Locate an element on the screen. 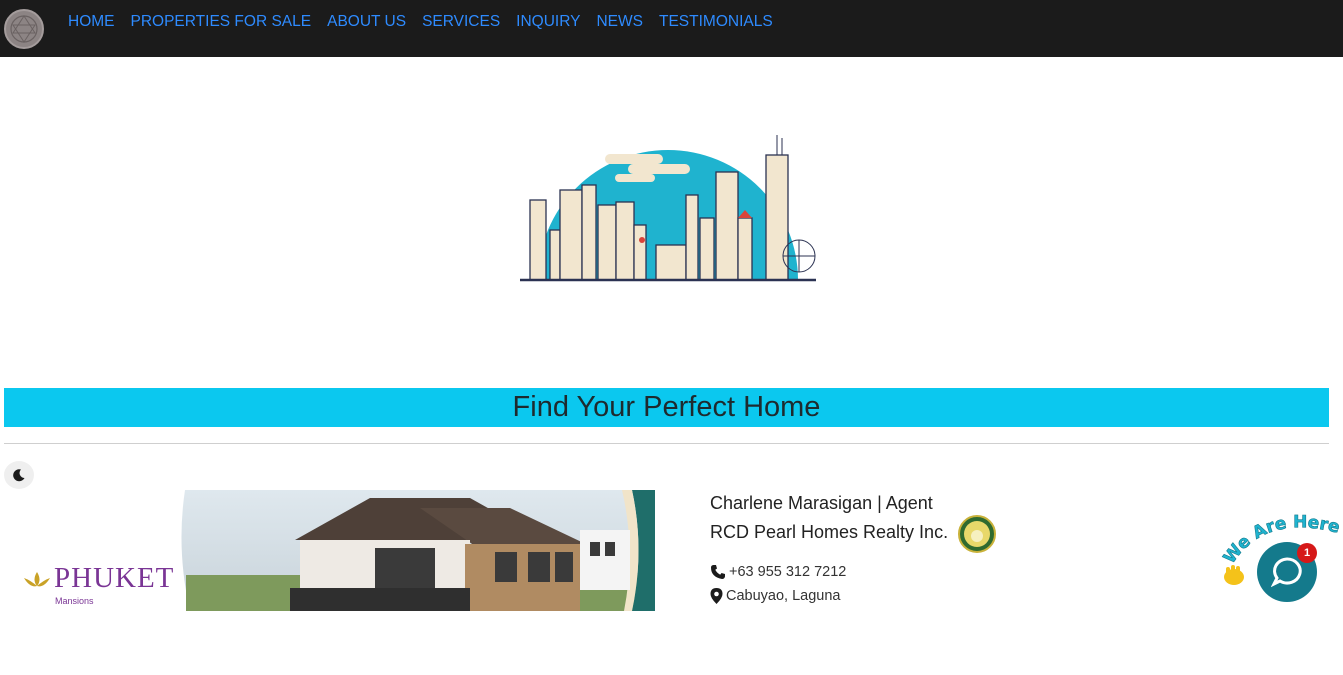  dark-mode-toggle is located at coordinates (19, 475).